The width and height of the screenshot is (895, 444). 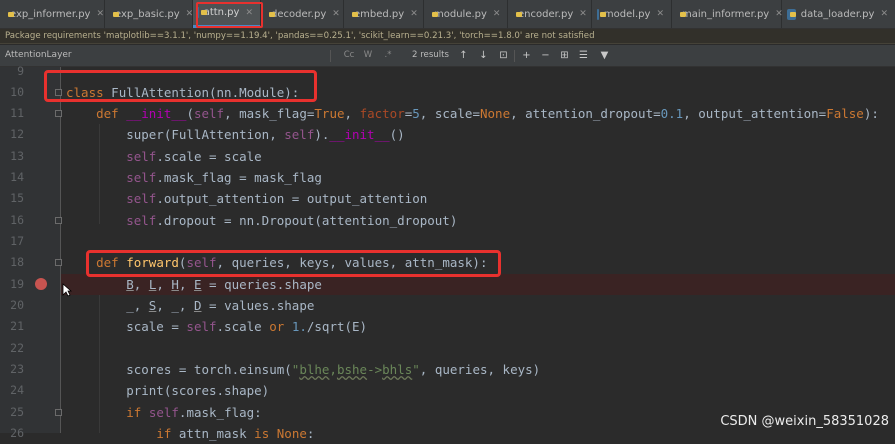 I want to click on tab-label: exp_basic.py, so click(x=147, y=14).